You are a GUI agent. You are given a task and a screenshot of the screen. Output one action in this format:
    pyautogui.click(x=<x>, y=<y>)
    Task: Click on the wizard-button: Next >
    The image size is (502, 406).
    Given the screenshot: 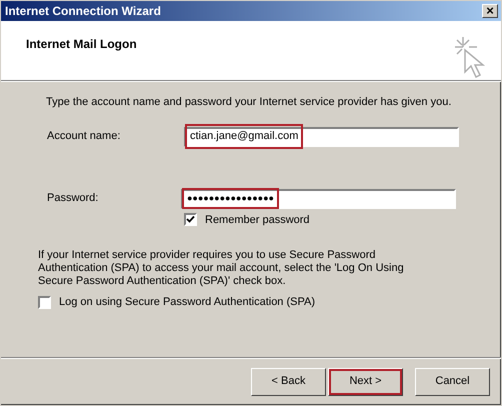 What is the action you would take?
    pyautogui.click(x=365, y=382)
    